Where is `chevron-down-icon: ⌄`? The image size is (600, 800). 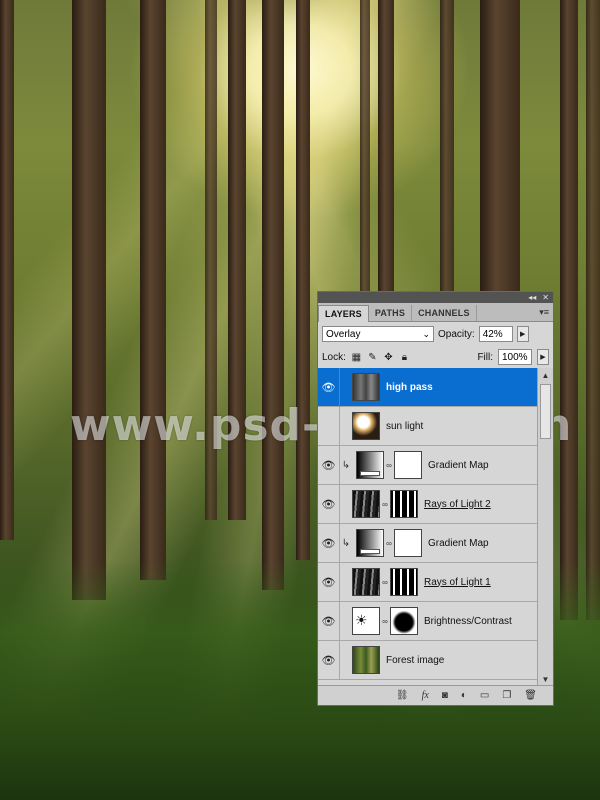
chevron-down-icon: ⌄ is located at coordinates (426, 333).